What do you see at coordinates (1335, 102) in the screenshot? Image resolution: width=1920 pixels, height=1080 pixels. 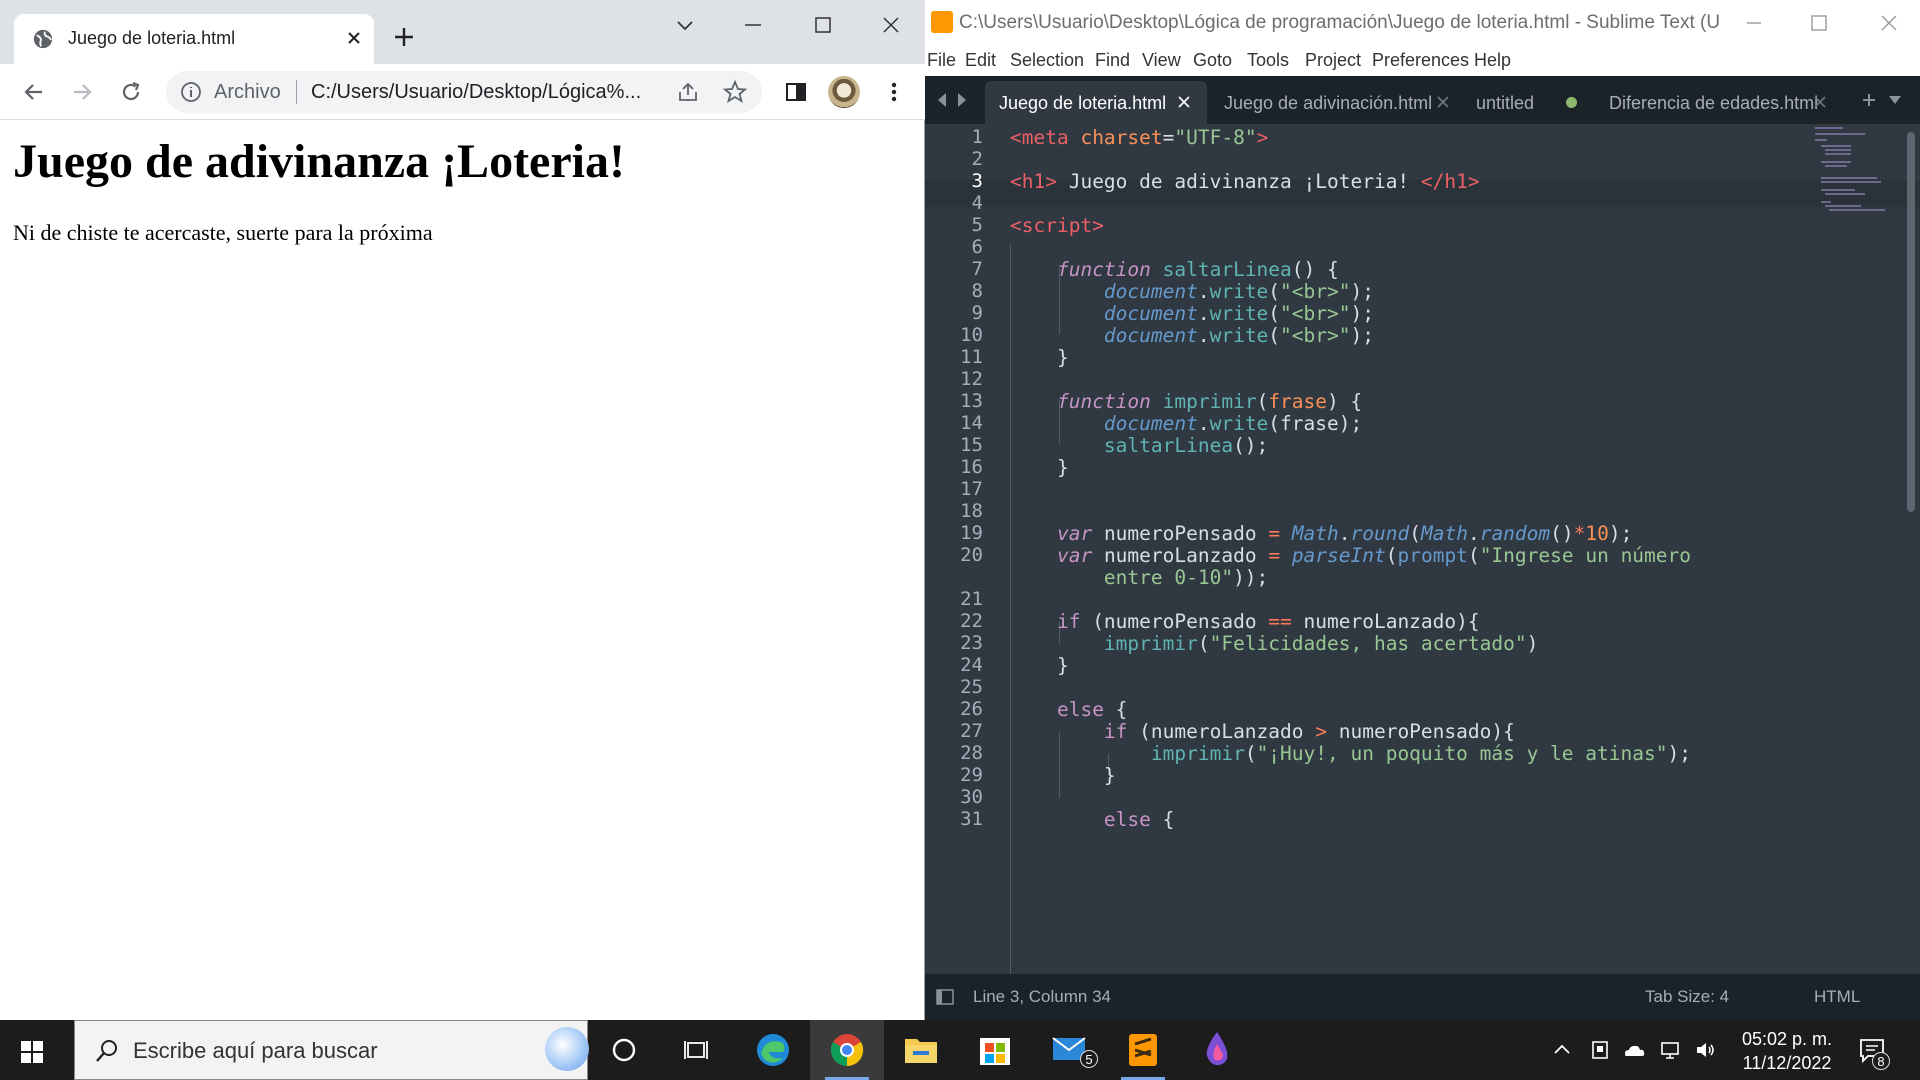 I see `editor-tab-juego-de-adivinacion: Juego de adivinación.html` at bounding box center [1335, 102].